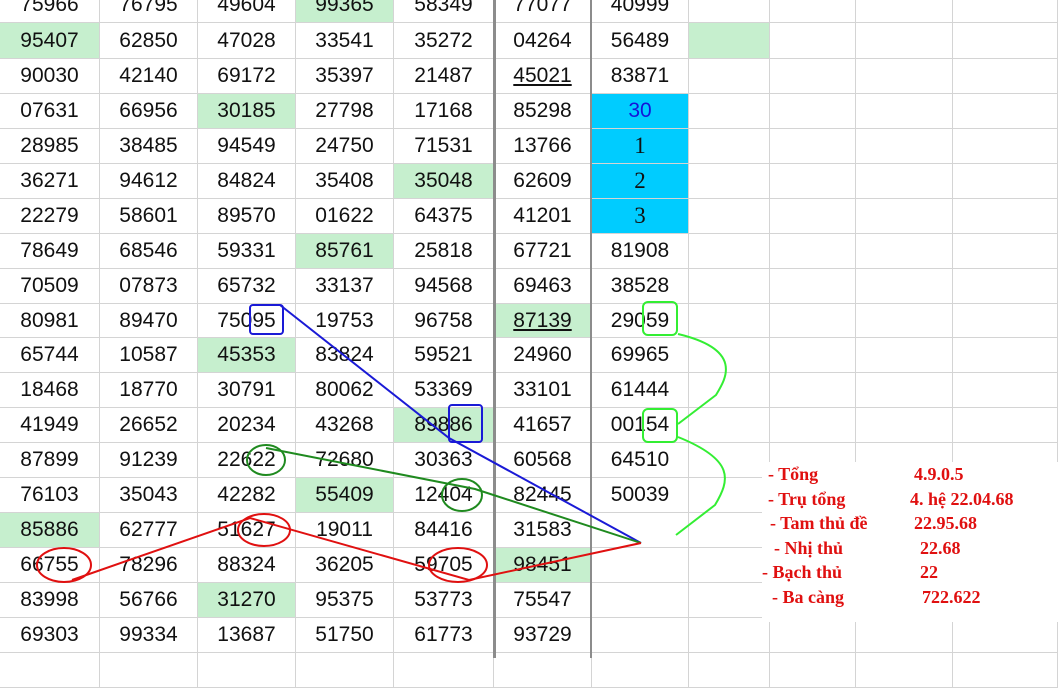 The width and height of the screenshot is (1058, 688). I want to click on green-connector-line, so click(453, 495).